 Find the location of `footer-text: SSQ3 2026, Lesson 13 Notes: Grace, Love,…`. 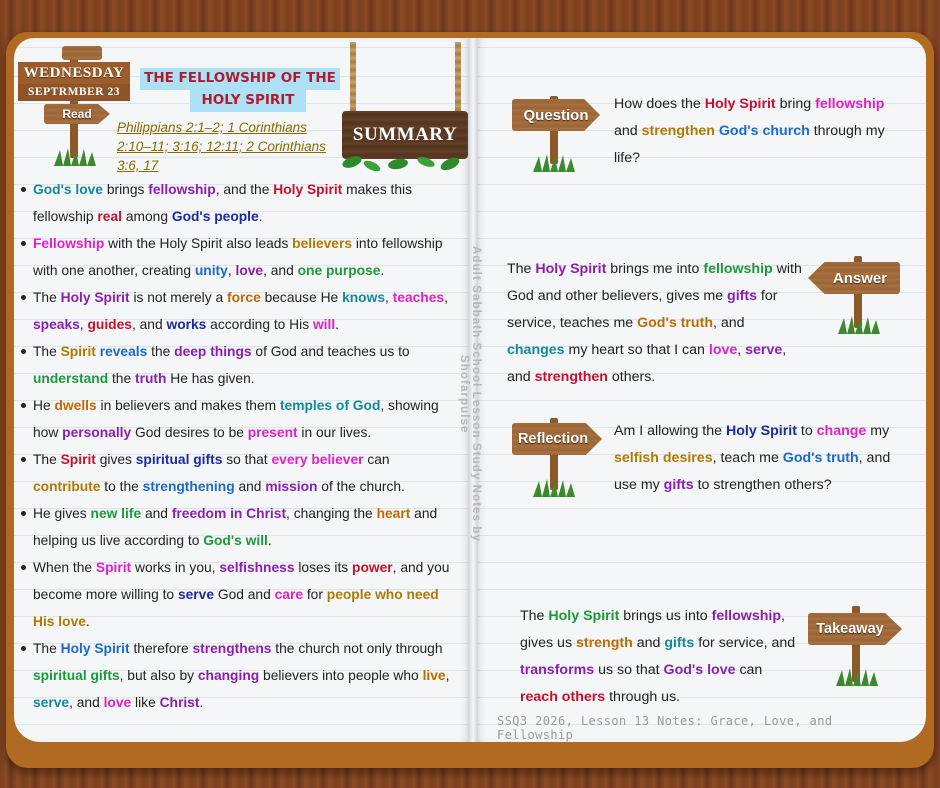

footer-text: SSQ3 2026, Lesson 13 Notes: Grace, Love,… is located at coordinates (665, 728).